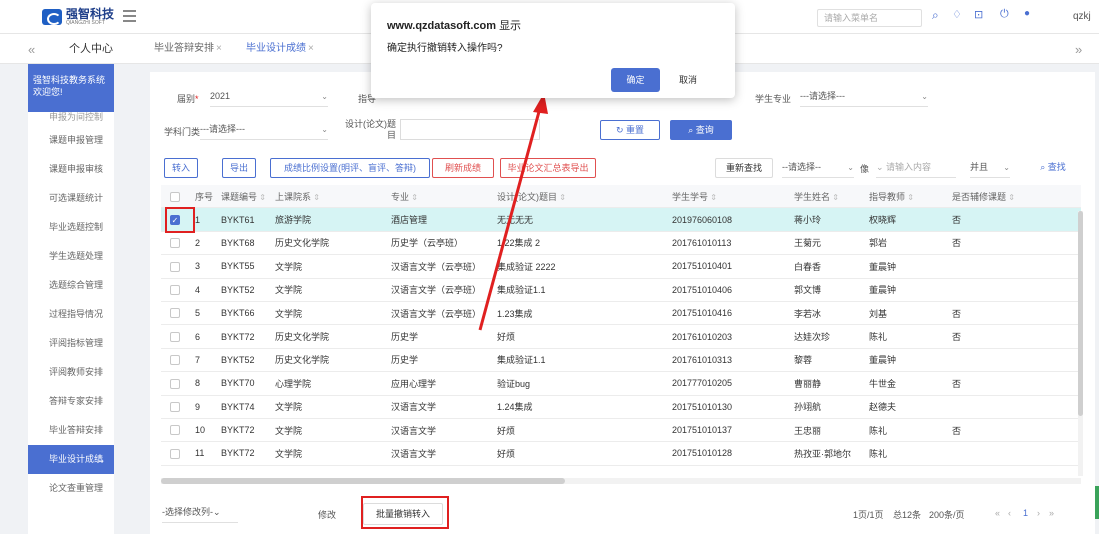 The image size is (1099, 534). I want to click on menu-search-input: 请输入菜单名, so click(869, 18).